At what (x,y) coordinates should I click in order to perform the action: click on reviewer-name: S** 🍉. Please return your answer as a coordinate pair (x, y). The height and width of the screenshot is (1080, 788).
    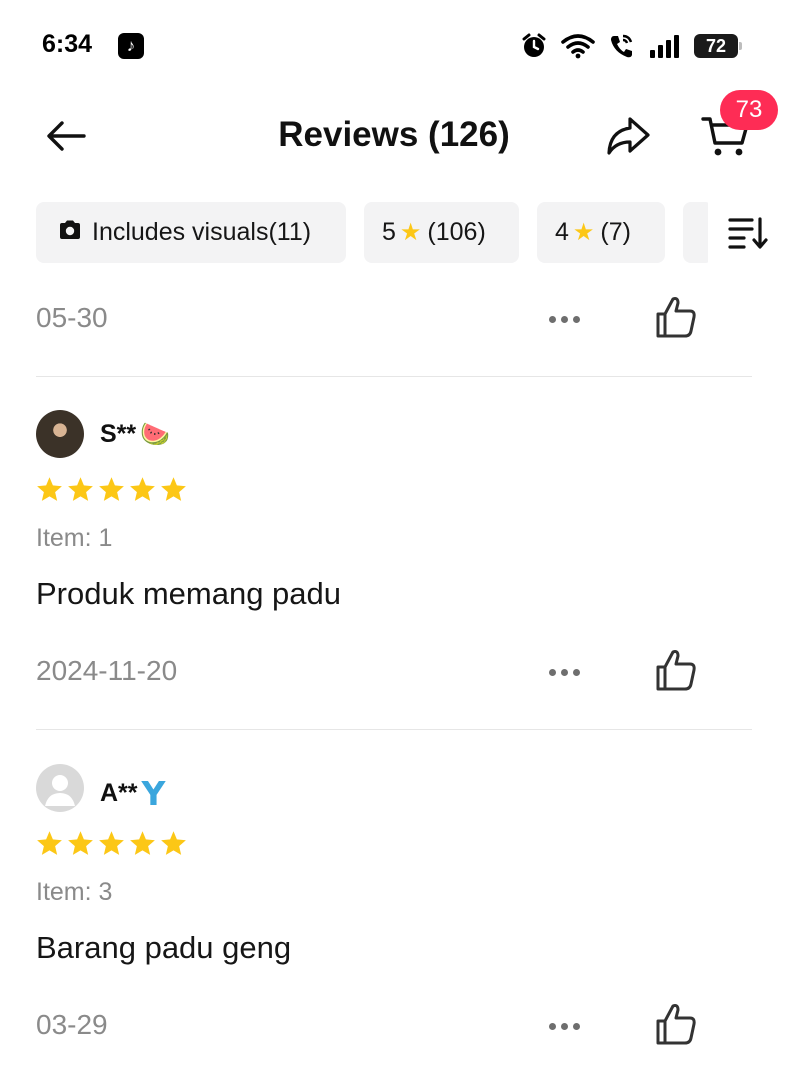
    Looking at the image, I should click on (135, 434).